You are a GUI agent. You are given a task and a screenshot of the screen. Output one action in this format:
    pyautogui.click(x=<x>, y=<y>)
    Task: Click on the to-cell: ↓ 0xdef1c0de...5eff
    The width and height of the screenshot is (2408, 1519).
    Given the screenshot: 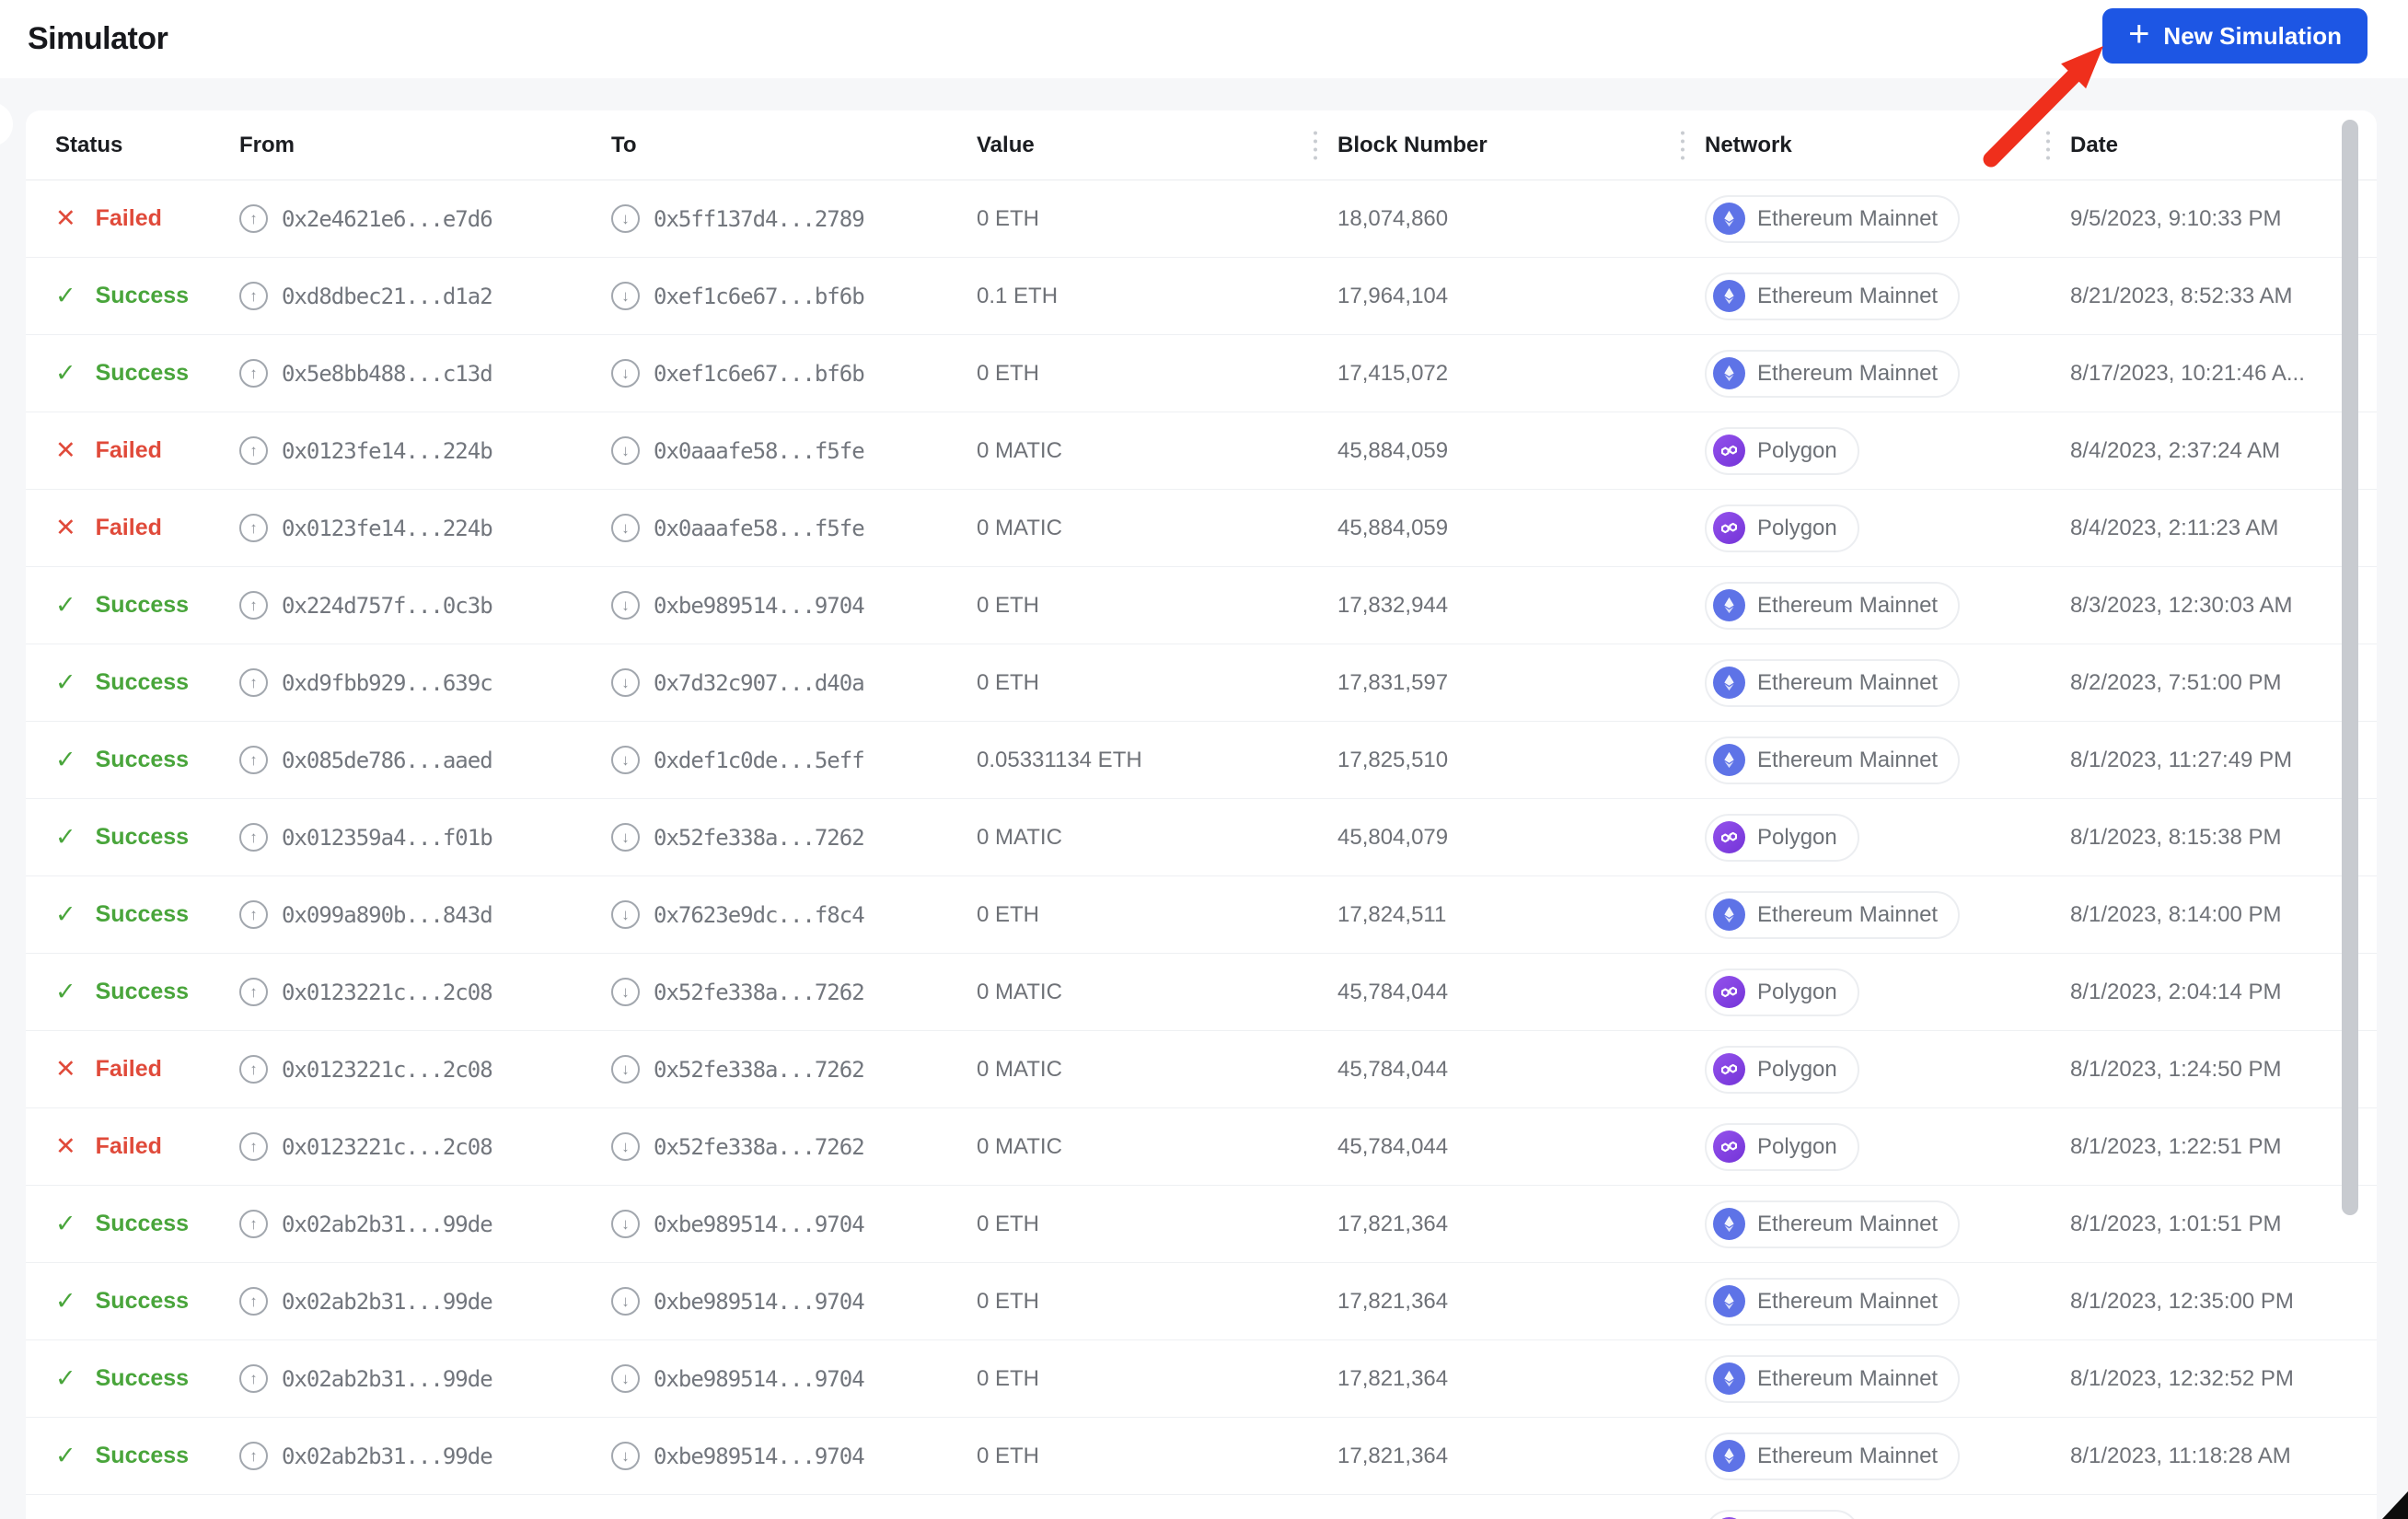 What is the action you would take?
    pyautogui.click(x=794, y=760)
    